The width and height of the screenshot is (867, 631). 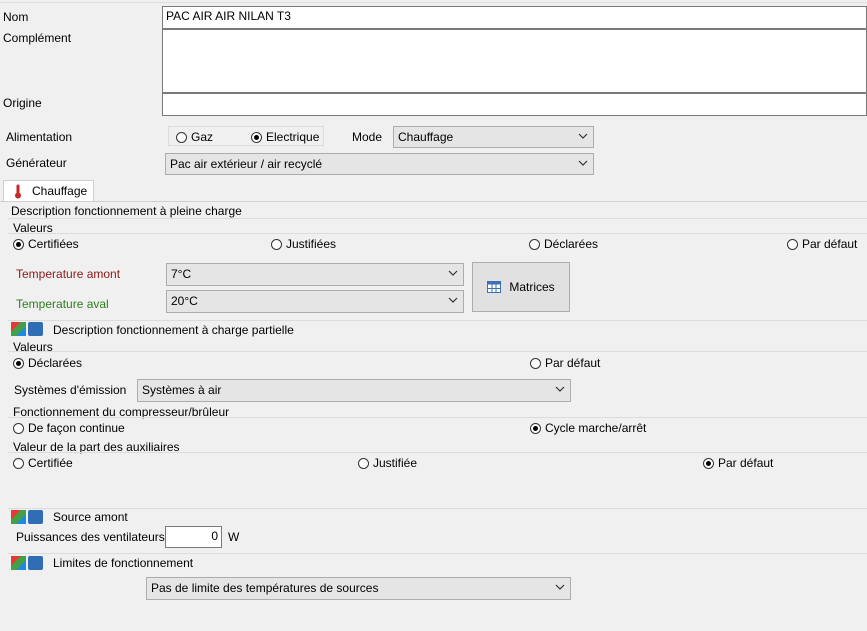 I want to click on radio-par-defaut-partielle: Par défaut, so click(x=565, y=363).